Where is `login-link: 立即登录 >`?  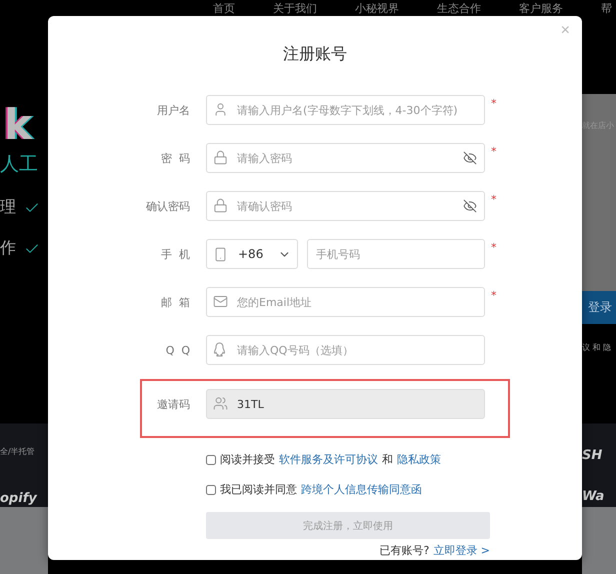 login-link: 立即登录 > is located at coordinates (461, 550).